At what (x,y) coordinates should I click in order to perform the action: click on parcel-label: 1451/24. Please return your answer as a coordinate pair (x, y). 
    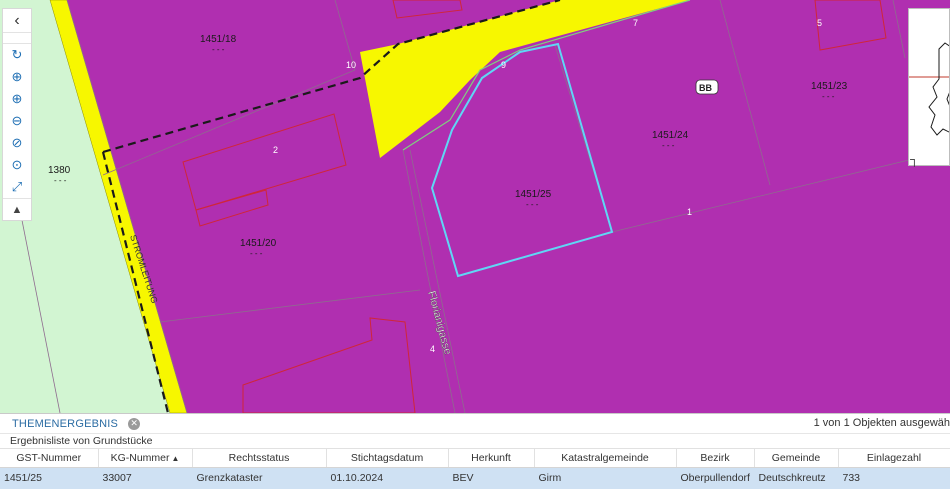
    Looking at the image, I should click on (670, 135).